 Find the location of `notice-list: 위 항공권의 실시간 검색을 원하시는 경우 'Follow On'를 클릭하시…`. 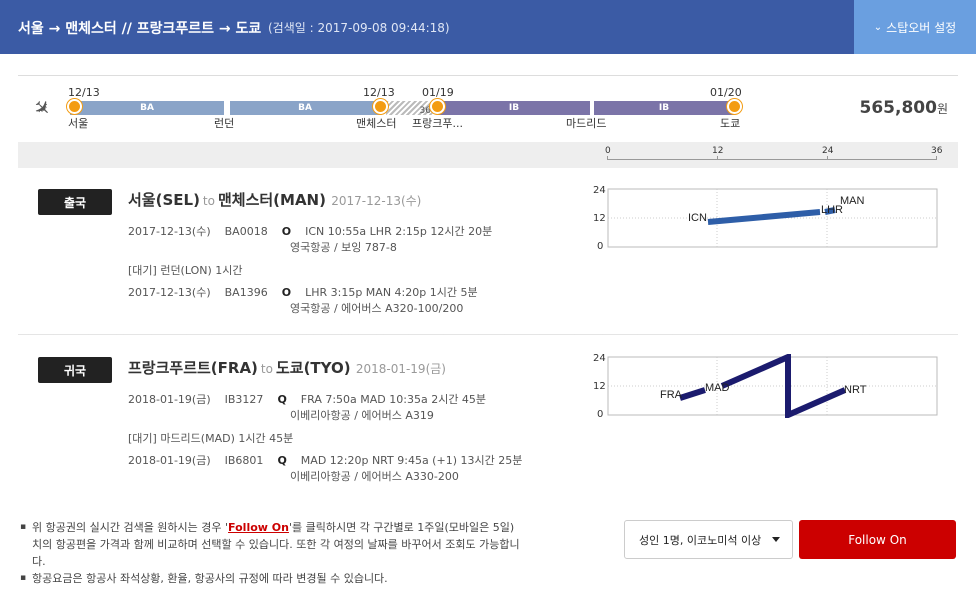

notice-list: 위 항공권의 실시간 검색을 원하시는 경우 'Follow On'를 클릭하시… is located at coordinates (270, 553).